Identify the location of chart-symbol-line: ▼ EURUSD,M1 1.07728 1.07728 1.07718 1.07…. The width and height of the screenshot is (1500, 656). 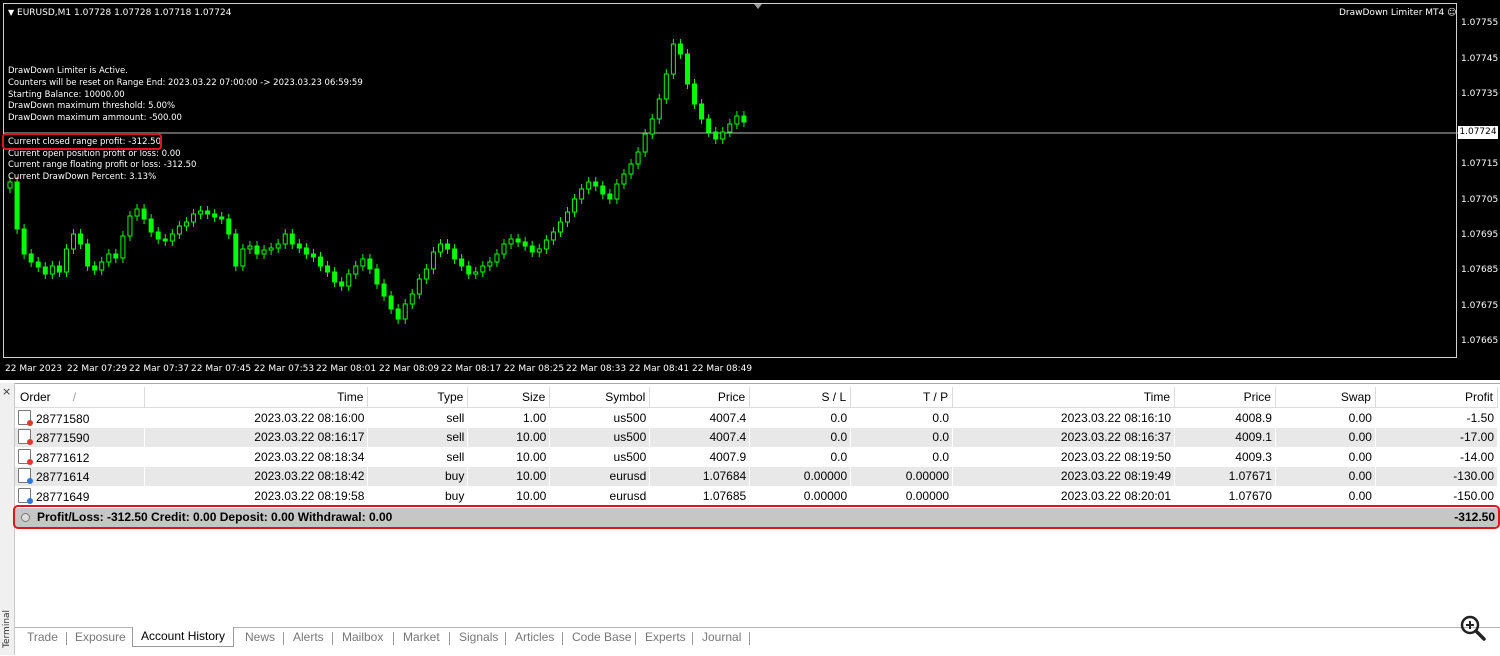
(120, 13).